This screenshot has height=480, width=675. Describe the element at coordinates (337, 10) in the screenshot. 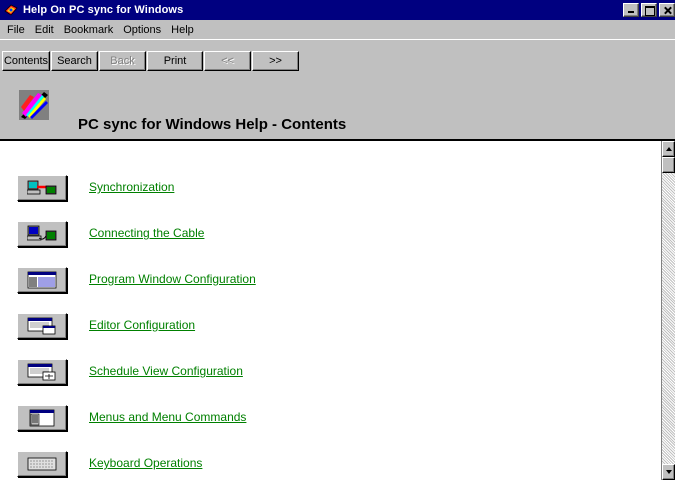

I see `title-bar: Help On PC sync for Windows` at that location.